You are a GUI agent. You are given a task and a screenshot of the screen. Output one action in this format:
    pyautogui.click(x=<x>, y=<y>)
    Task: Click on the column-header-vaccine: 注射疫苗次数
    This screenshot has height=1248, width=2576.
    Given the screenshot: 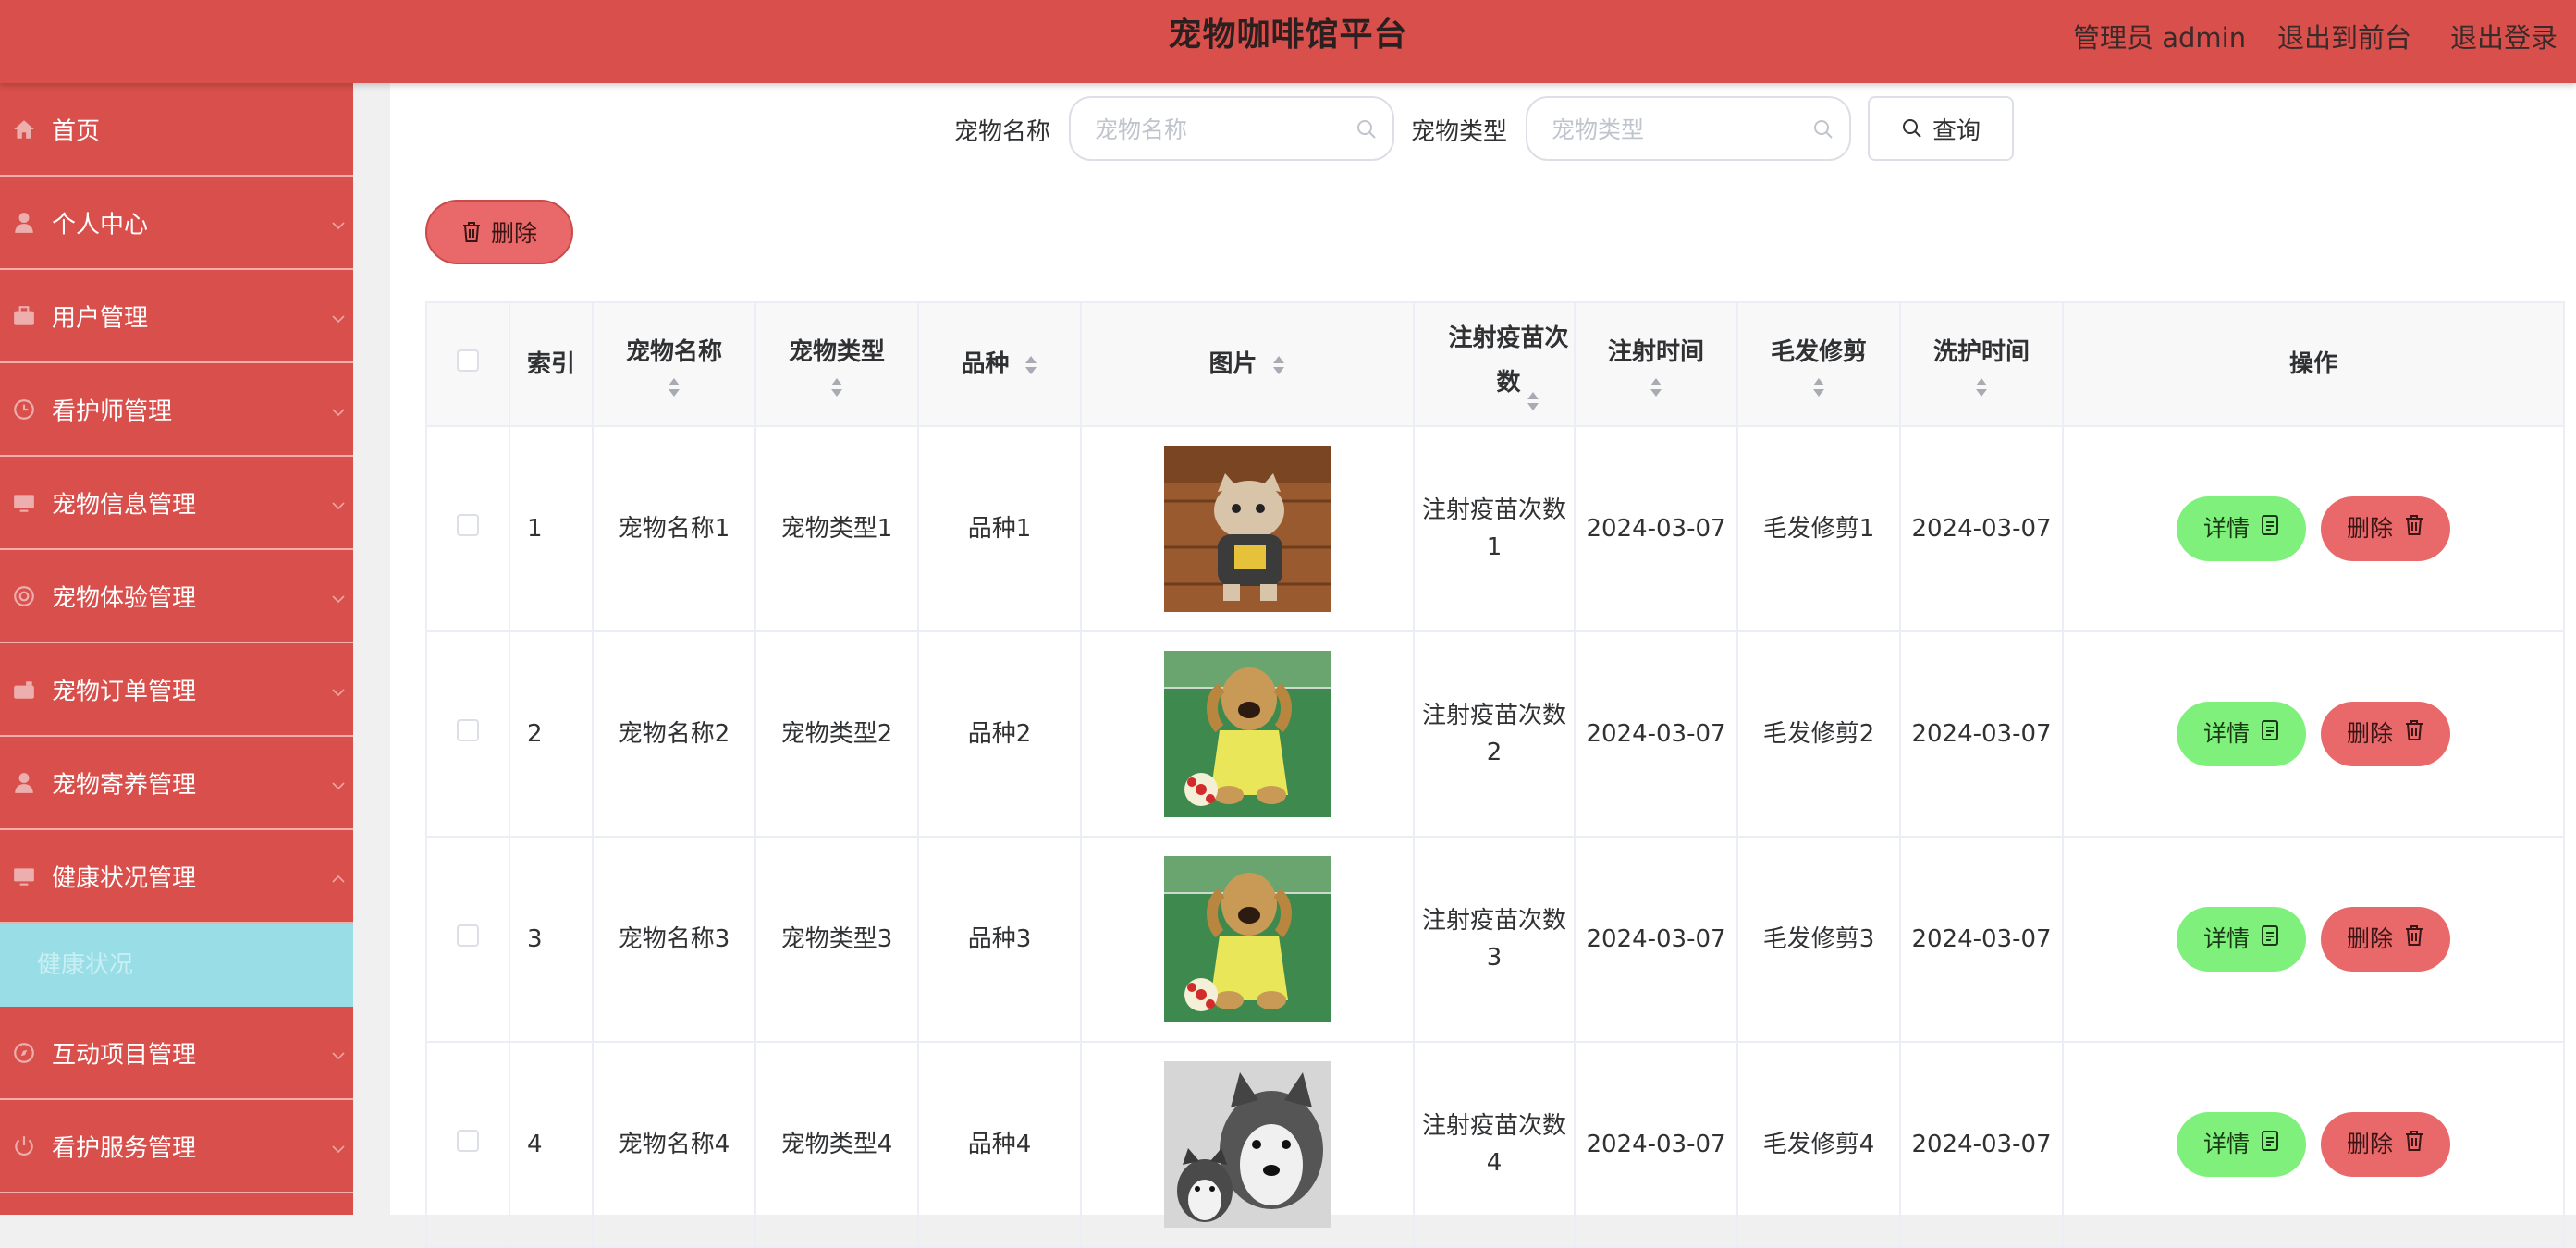 What is the action you would take?
    pyautogui.click(x=1495, y=364)
    